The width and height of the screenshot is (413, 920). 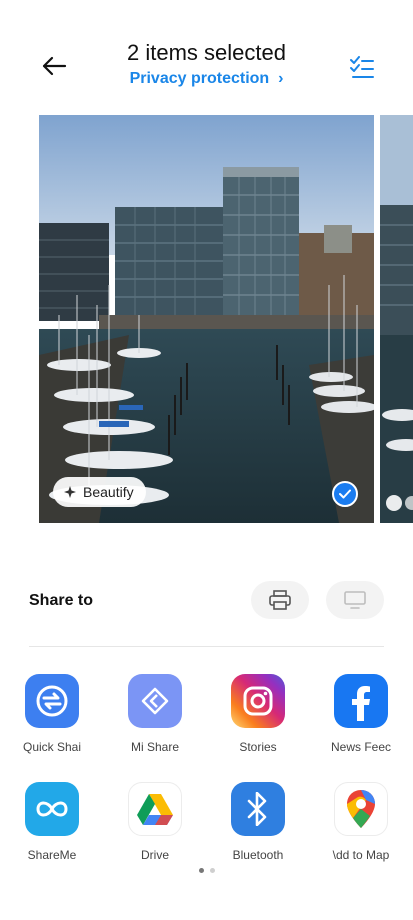 I want to click on app-label: Stories, so click(x=258, y=747).